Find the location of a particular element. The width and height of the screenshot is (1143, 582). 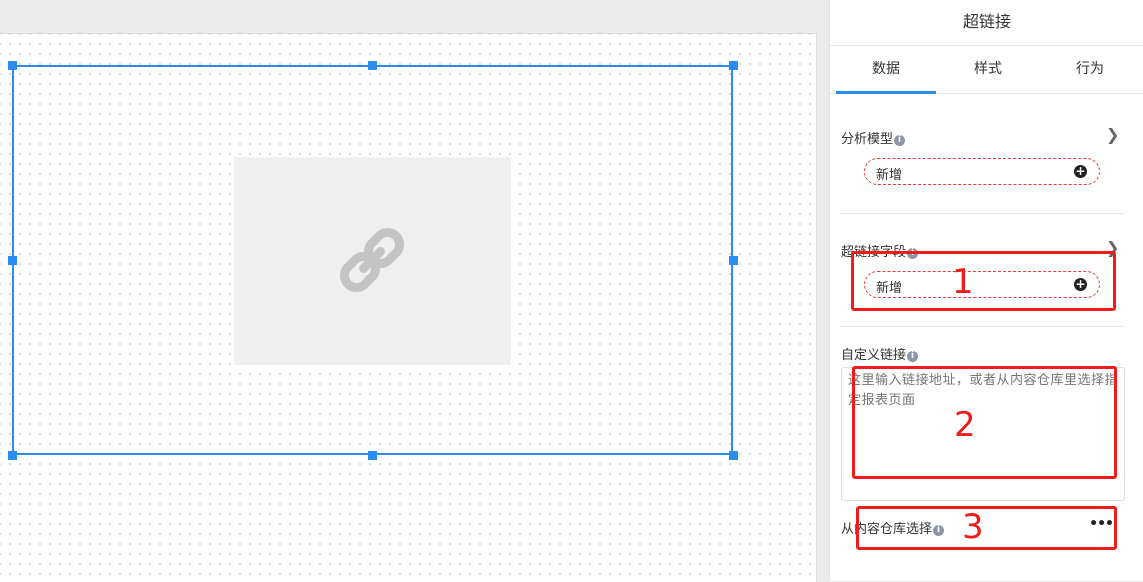

chevron-right-icon: ❯ is located at coordinates (1112, 134).